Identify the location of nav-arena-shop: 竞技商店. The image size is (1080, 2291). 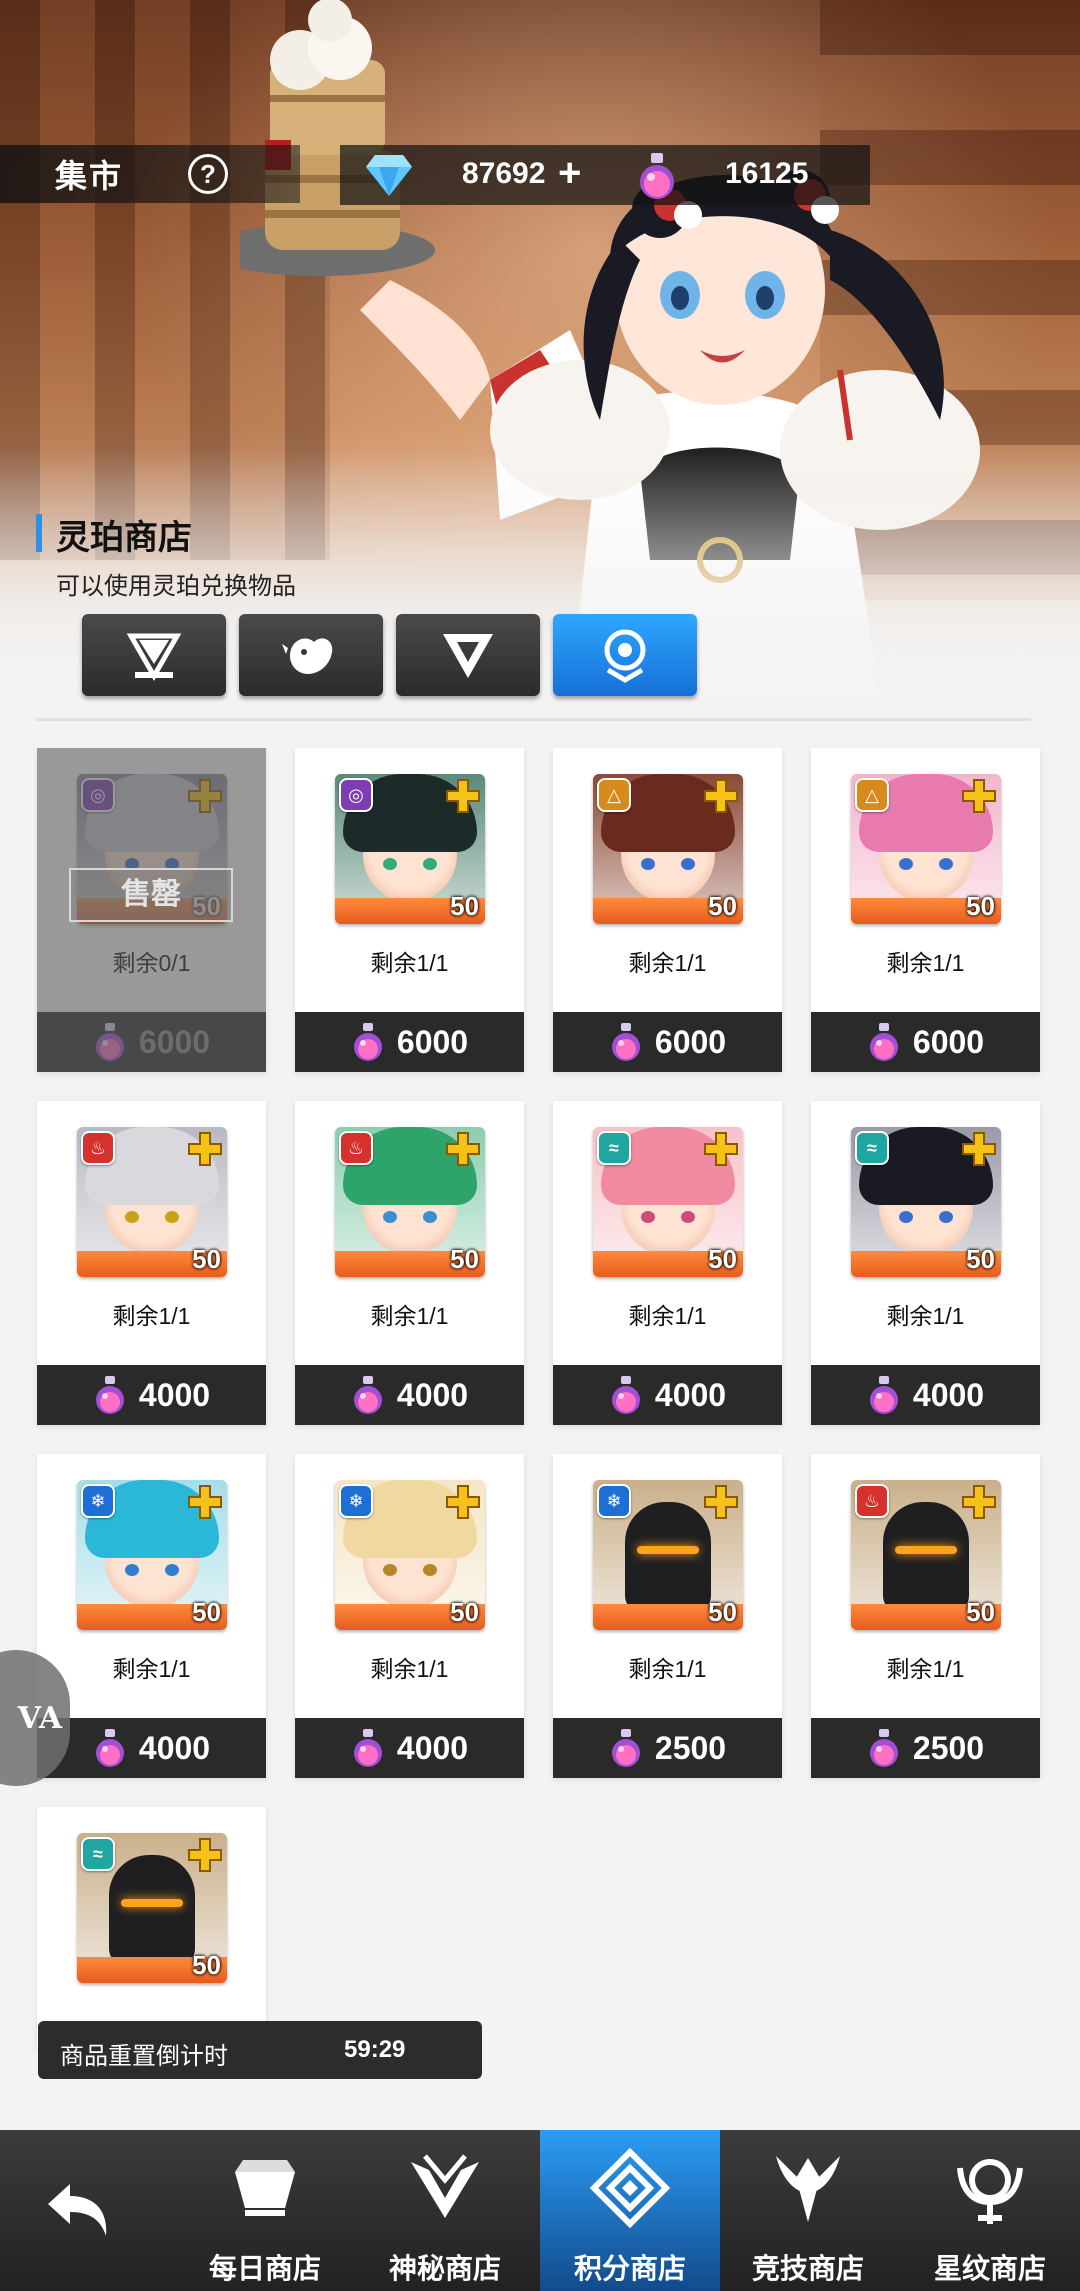
(808, 2210).